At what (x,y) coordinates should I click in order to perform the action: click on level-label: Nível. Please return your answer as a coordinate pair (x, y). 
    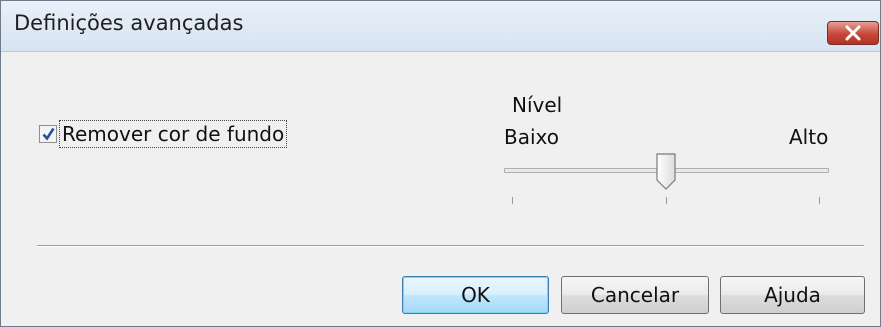
    Looking at the image, I should click on (537, 105).